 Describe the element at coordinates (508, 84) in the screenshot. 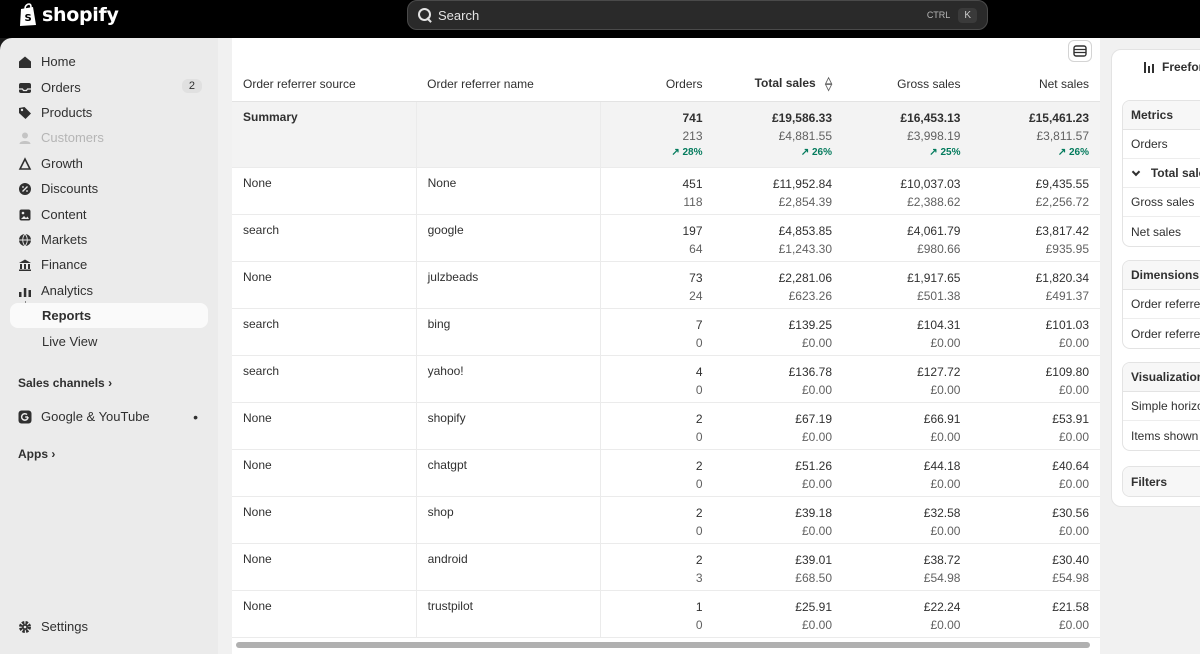

I see `col-header-name: Order referrer name` at that location.